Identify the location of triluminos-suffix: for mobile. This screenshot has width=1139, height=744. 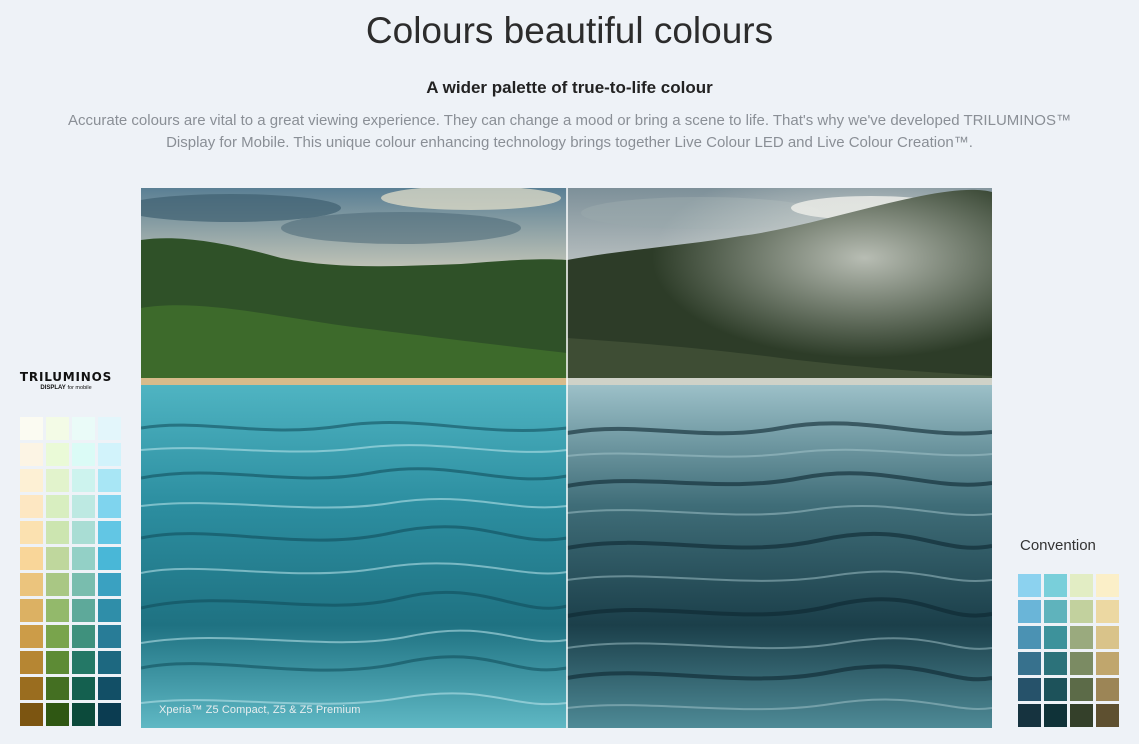
(79, 388).